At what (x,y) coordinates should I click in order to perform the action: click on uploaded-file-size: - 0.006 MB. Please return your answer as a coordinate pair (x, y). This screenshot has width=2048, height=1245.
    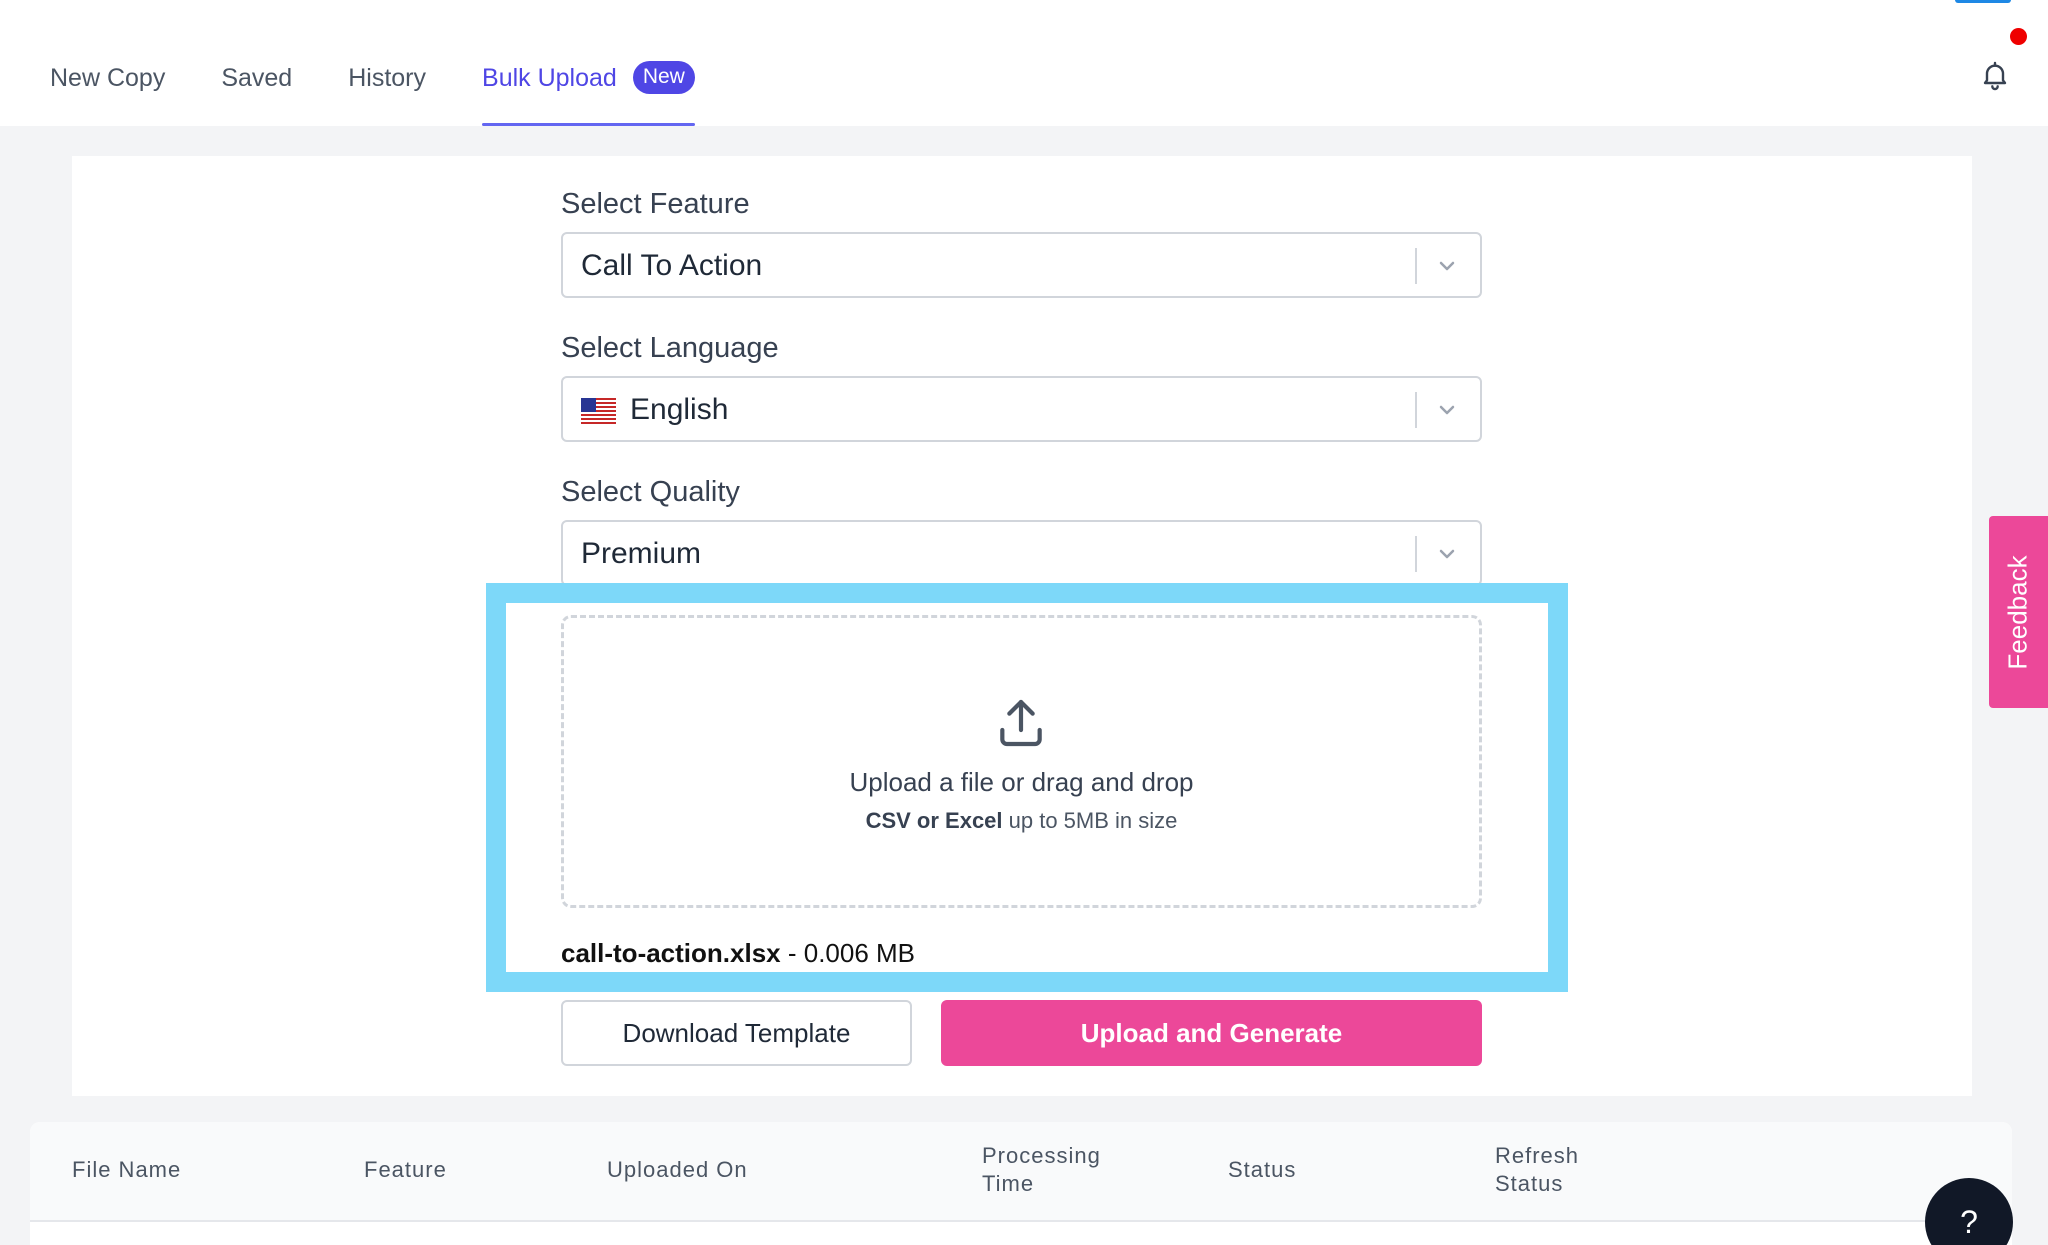
    Looking at the image, I should click on (848, 953).